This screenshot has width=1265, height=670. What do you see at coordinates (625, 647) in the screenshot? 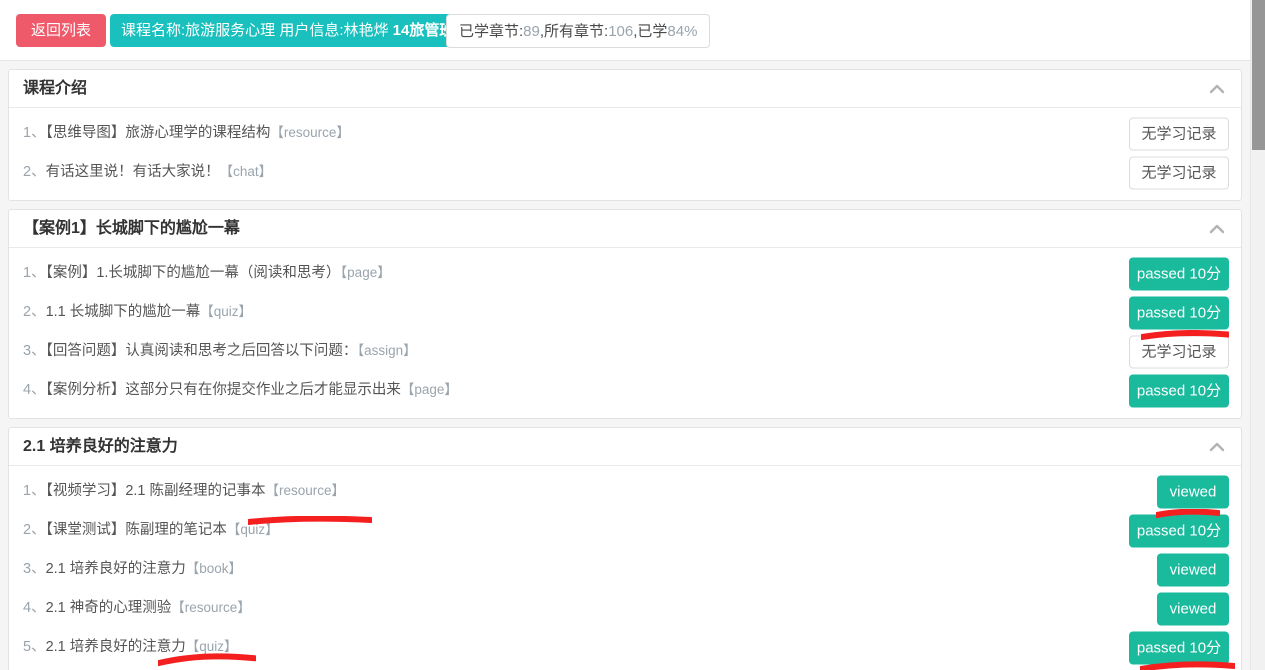
I see `section-row: 5、2.1 培养良好的注意力【quiz】 passed 10分` at bounding box center [625, 647].